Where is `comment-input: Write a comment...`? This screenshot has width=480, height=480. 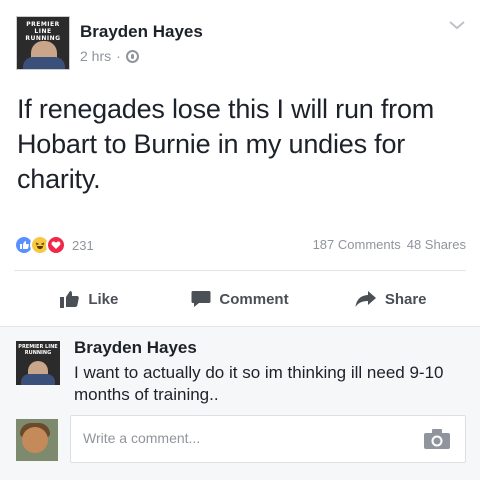 comment-input: Write a comment... is located at coordinates (268, 439).